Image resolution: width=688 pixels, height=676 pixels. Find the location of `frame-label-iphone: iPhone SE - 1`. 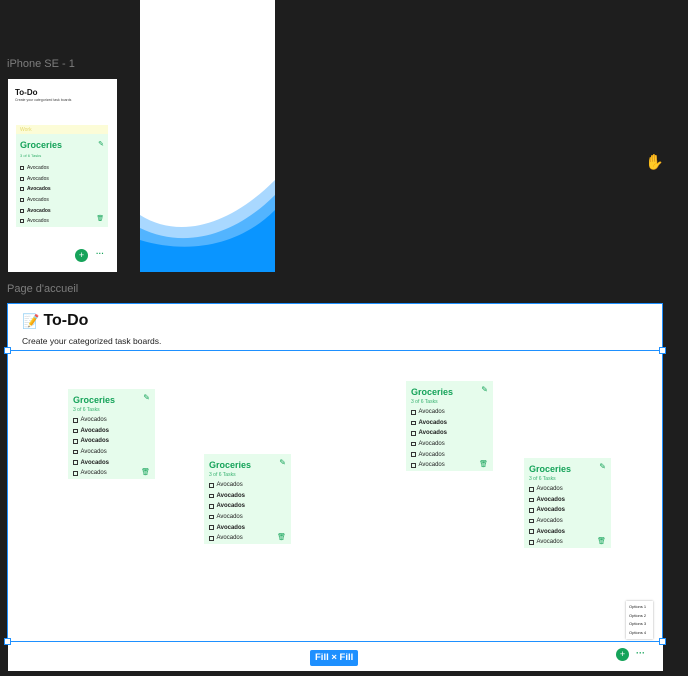

frame-label-iphone: iPhone SE - 1 is located at coordinates (41, 64).